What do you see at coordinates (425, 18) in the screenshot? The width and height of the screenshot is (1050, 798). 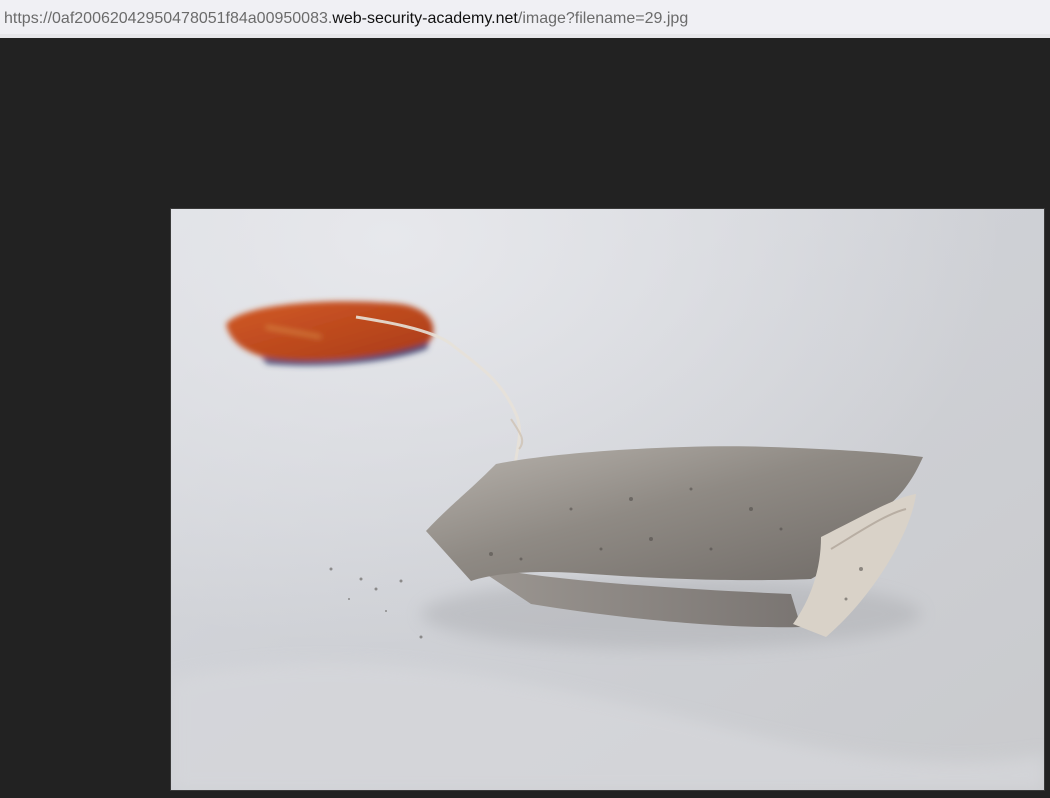 I see `url-host: web-security-academy.net` at bounding box center [425, 18].